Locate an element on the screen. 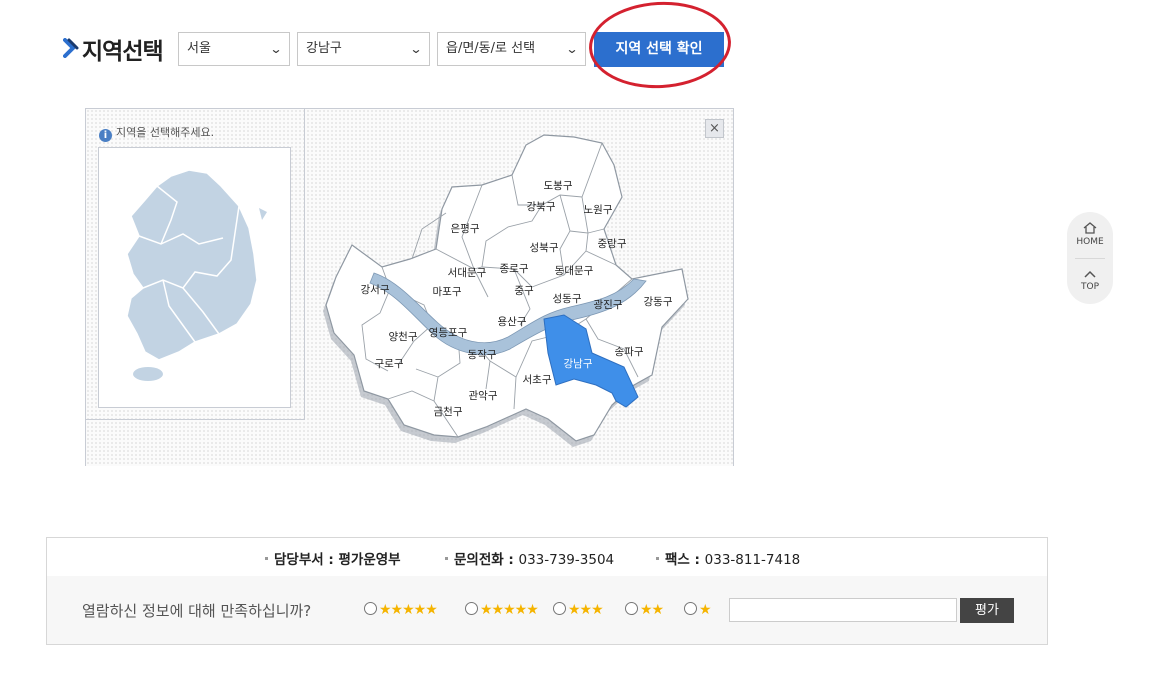 Image resolution: width=1157 pixels, height=696 pixels. phone-value: 033-739-3504 is located at coordinates (566, 560).